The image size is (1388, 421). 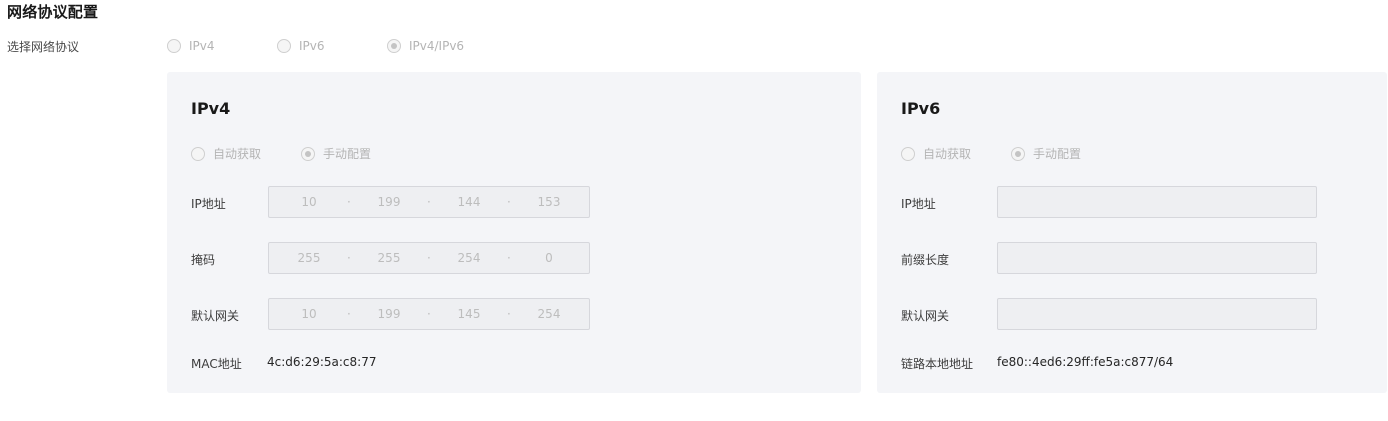 What do you see at coordinates (1157, 202) in the screenshot?
I see `ipv6-ip-input` at bounding box center [1157, 202].